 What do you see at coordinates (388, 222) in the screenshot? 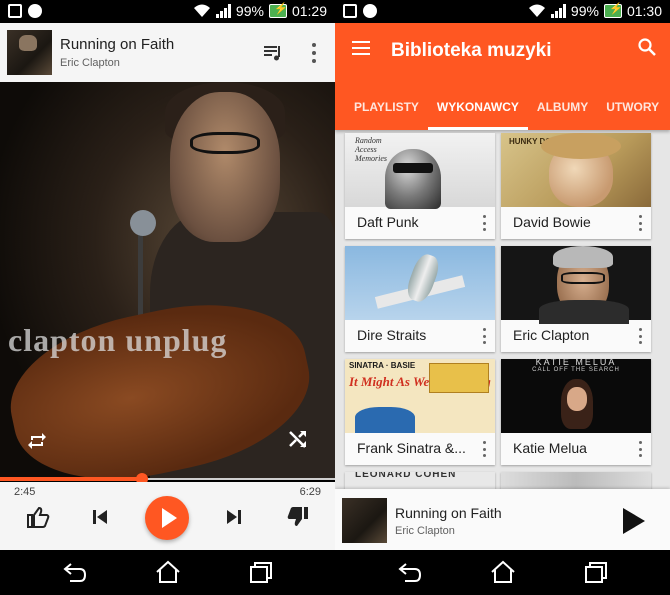
I see `artist-name: Daft Punk` at bounding box center [388, 222].